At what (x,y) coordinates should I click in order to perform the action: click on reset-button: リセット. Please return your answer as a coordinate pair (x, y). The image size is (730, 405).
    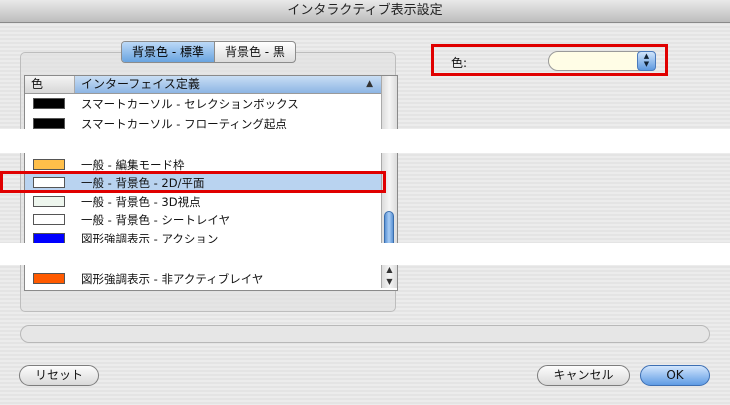
    Looking at the image, I should click on (59, 375).